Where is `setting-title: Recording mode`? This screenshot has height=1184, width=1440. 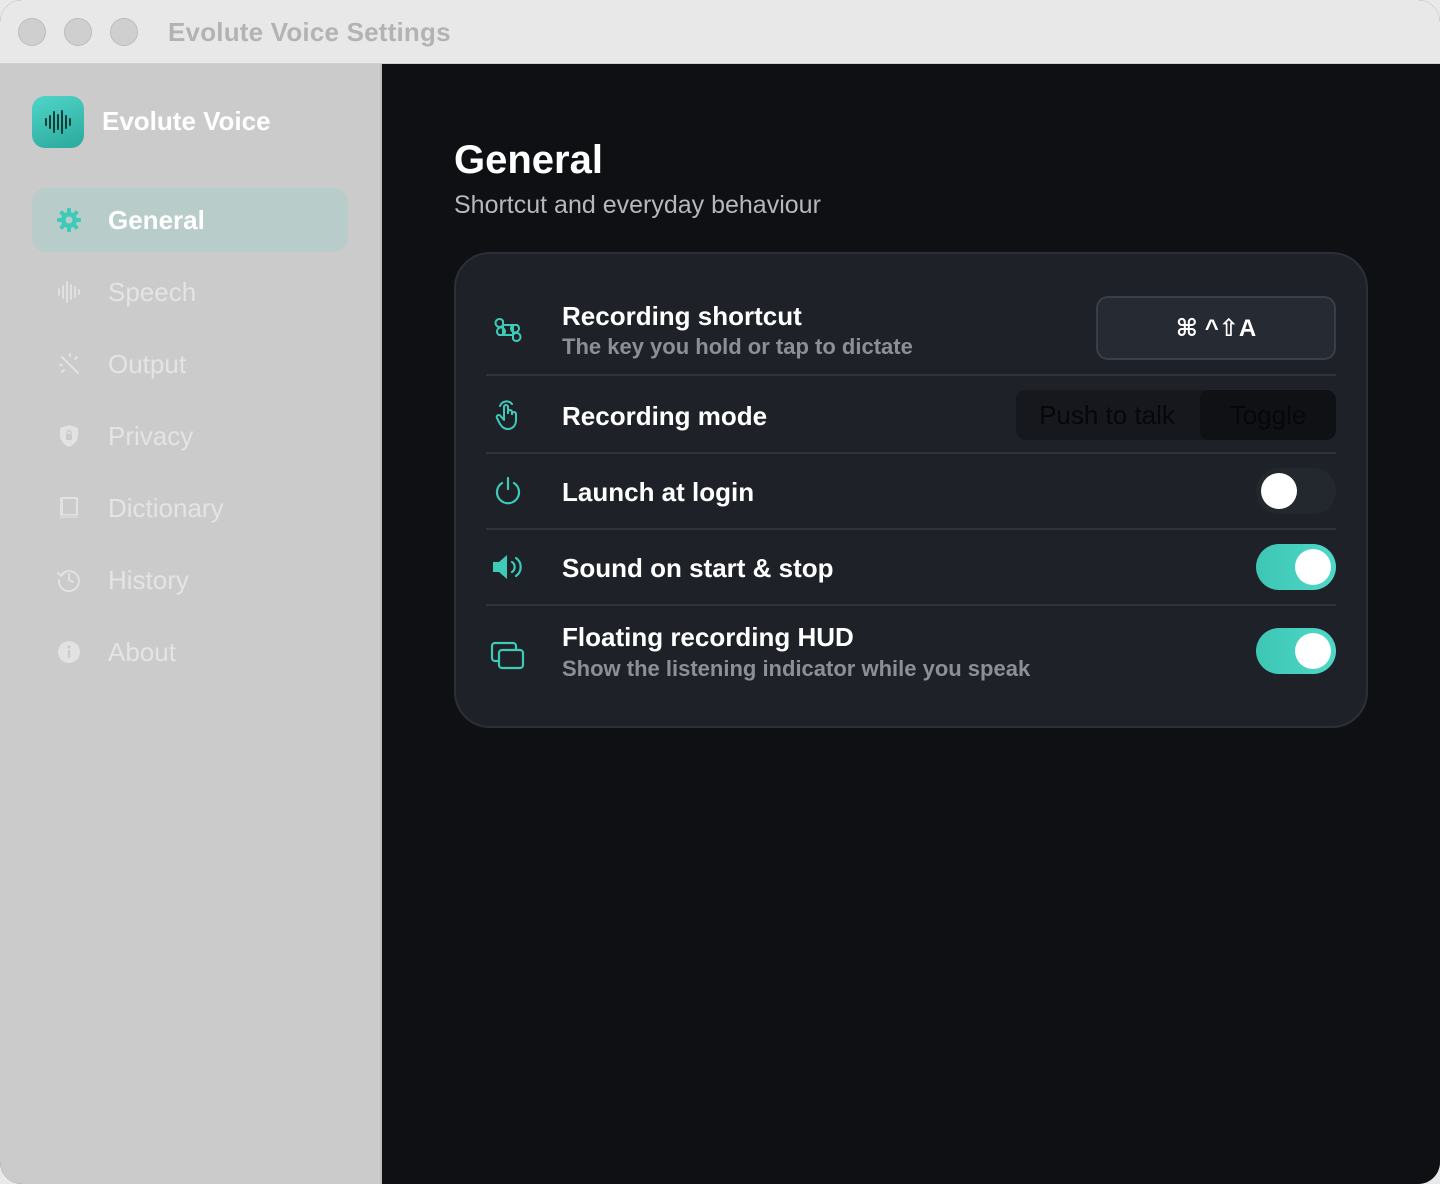 setting-title: Recording mode is located at coordinates (665, 416).